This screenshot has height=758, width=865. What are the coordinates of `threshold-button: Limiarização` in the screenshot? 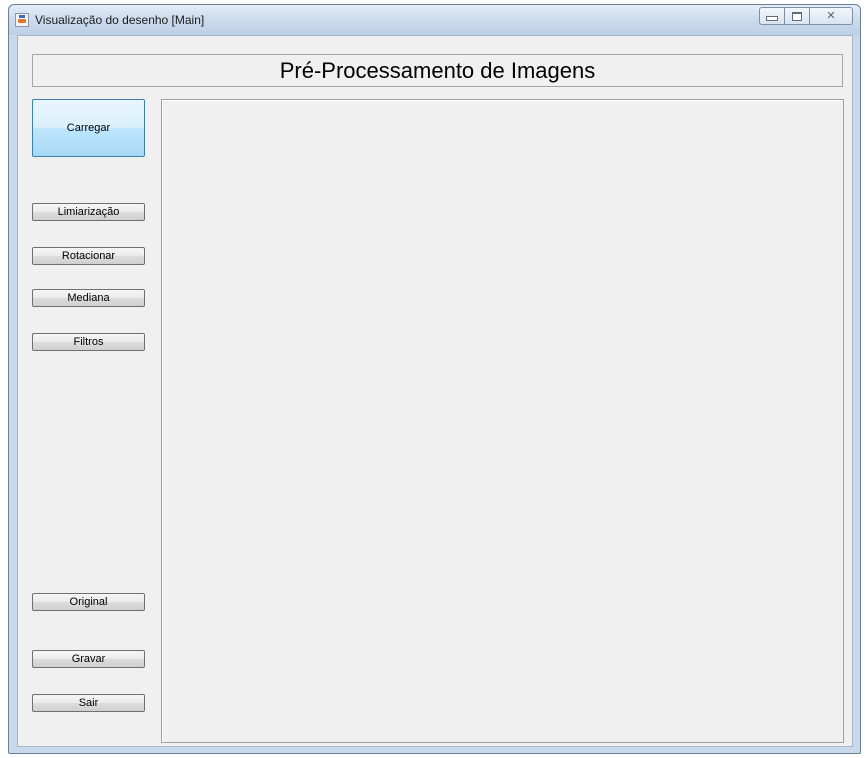 It's located at (88, 212).